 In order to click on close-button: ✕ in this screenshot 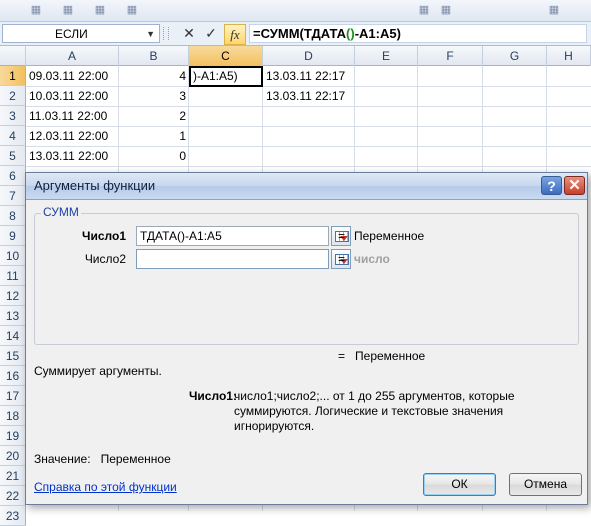, I will do `click(574, 185)`.